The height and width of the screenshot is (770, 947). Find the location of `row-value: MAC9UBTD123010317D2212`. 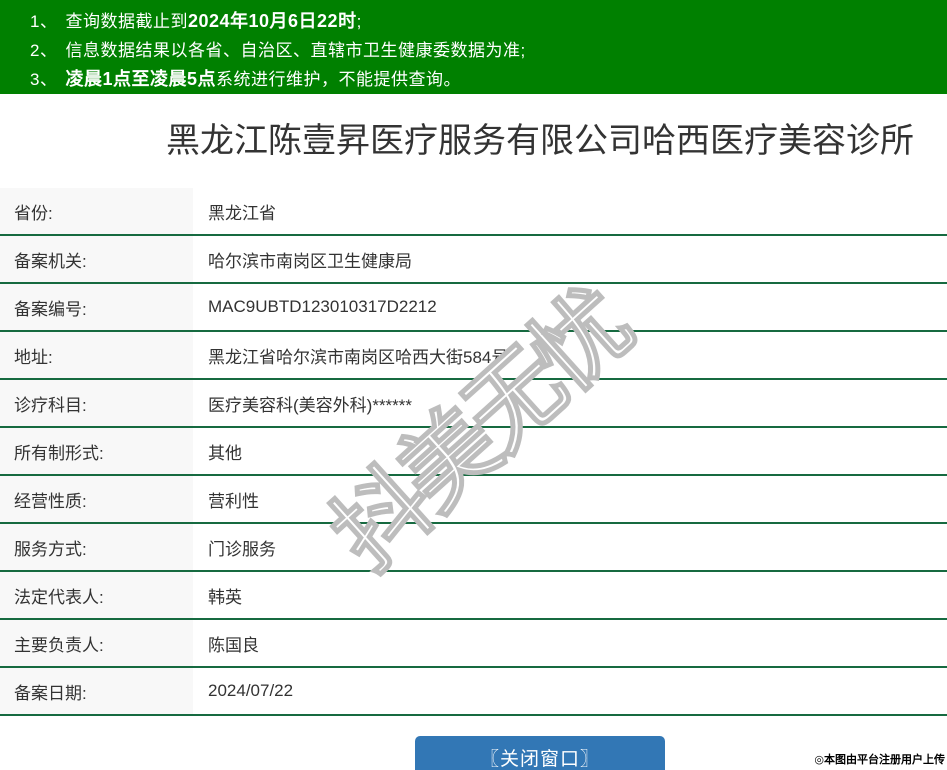

row-value: MAC9UBTD123010317D2212 is located at coordinates (322, 306).